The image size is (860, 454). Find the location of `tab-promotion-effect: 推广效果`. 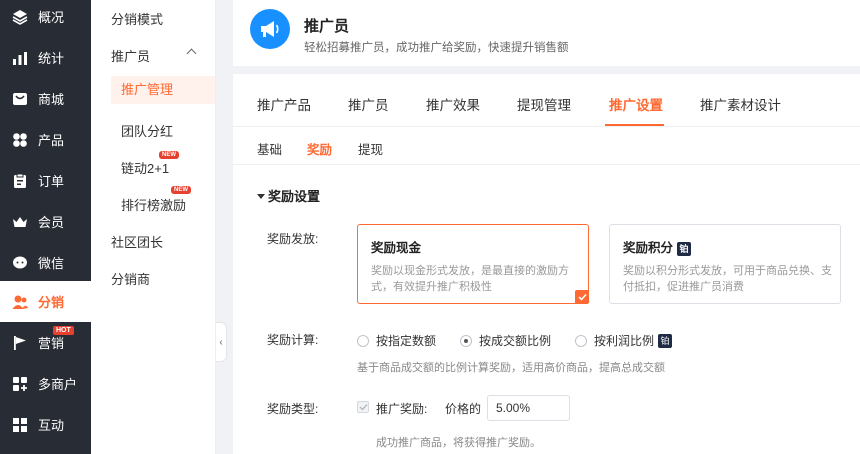

tab-promotion-effect: 推广效果 is located at coordinates (453, 104).